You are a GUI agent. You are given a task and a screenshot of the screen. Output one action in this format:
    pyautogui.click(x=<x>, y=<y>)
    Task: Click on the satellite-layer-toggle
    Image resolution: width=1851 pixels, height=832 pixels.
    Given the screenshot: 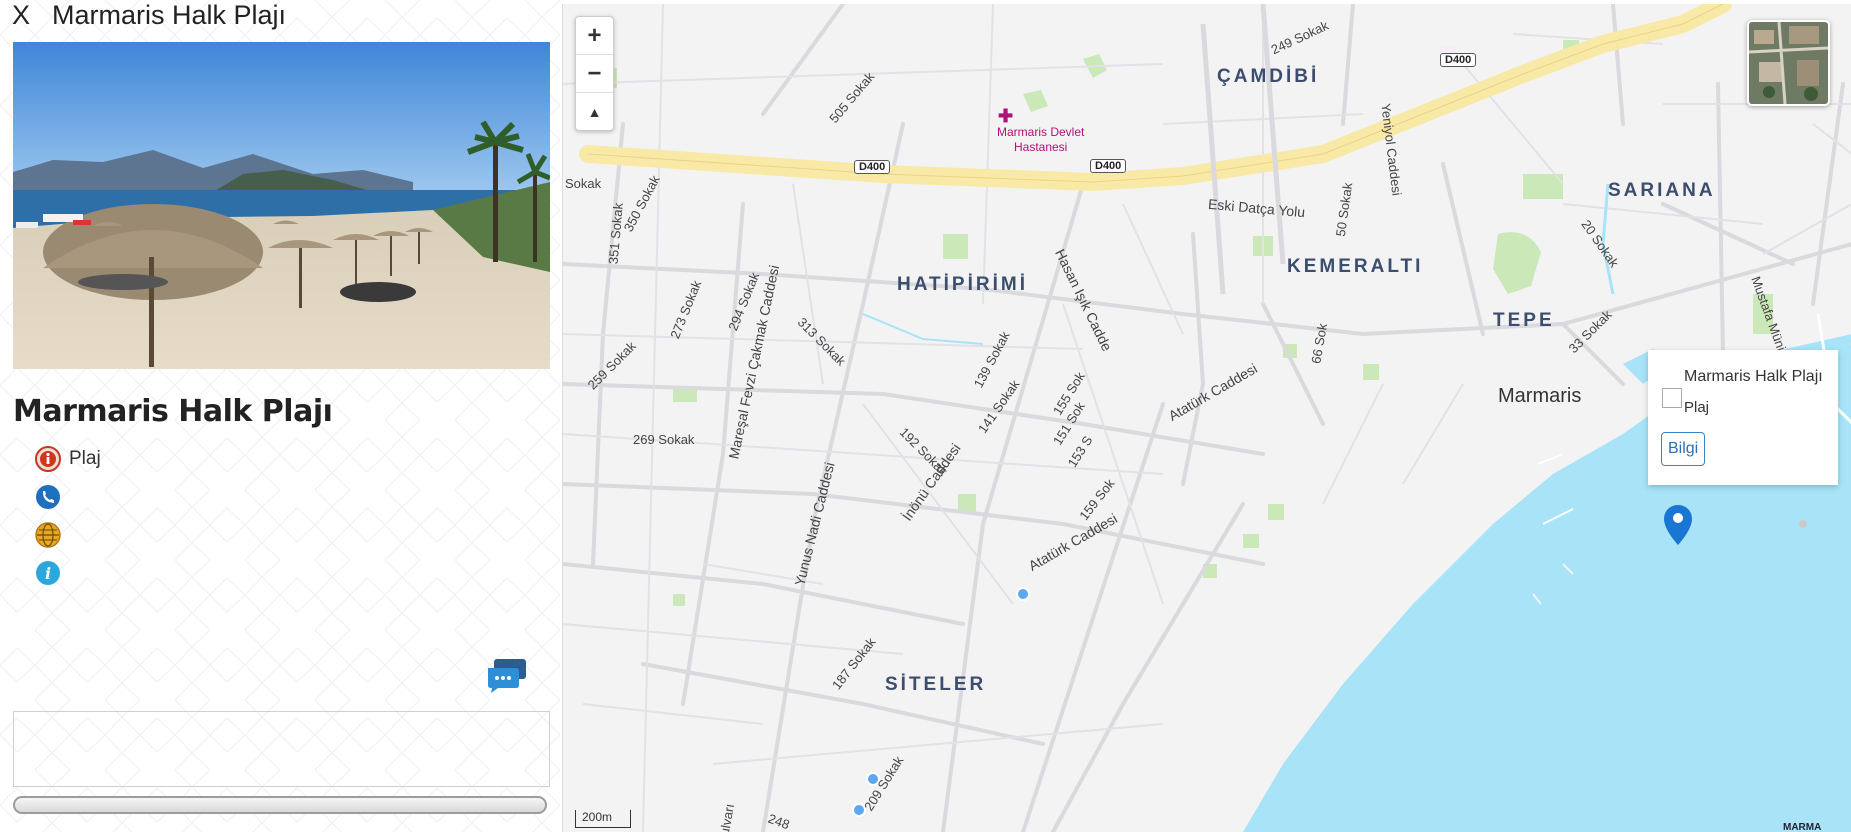 What is the action you would take?
    pyautogui.click(x=1788, y=63)
    